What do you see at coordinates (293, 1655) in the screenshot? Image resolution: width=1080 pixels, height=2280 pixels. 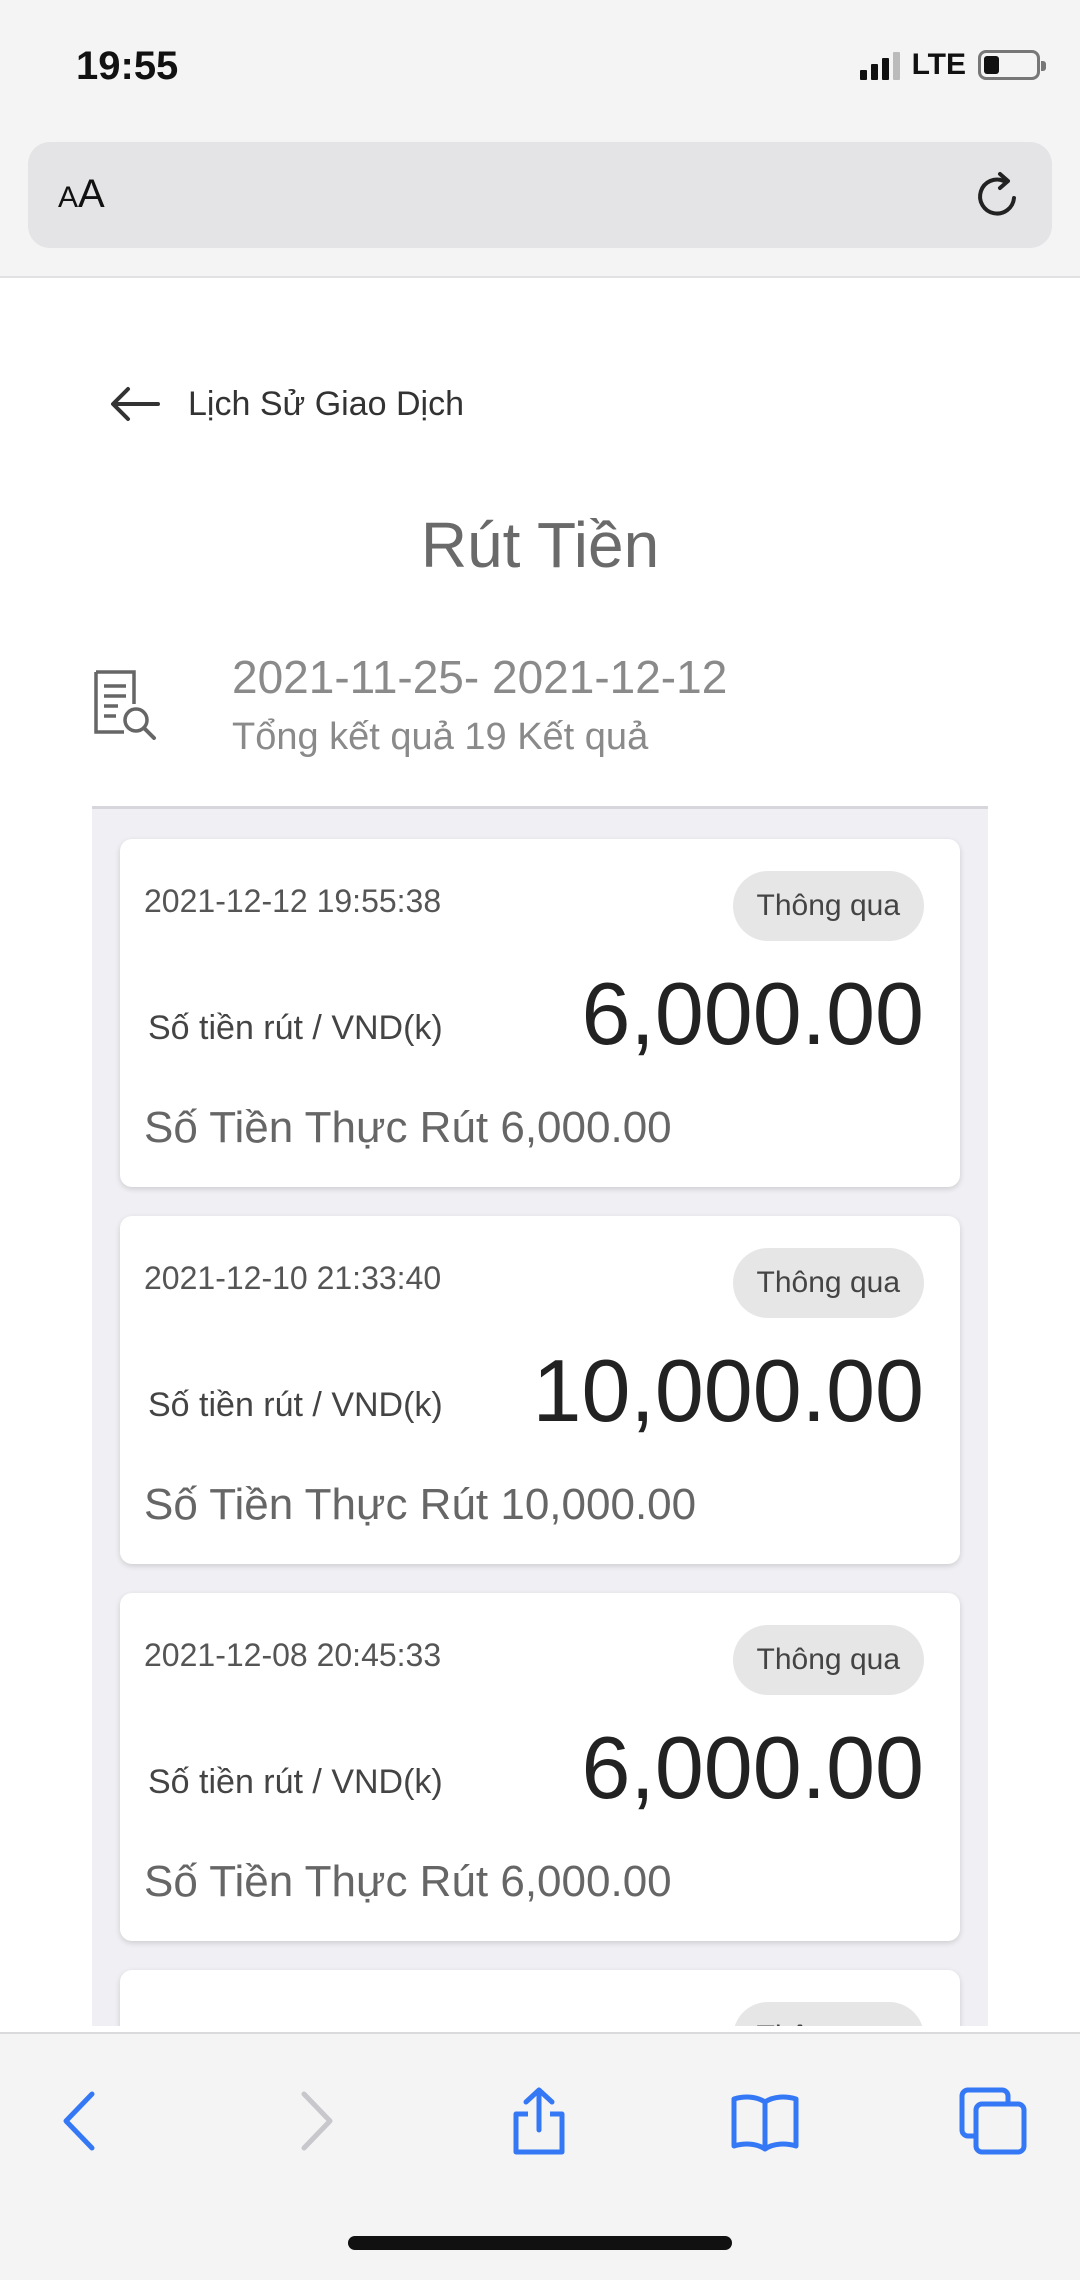 I see `transaction-time: 2021-12-08 20:45:33` at bounding box center [293, 1655].